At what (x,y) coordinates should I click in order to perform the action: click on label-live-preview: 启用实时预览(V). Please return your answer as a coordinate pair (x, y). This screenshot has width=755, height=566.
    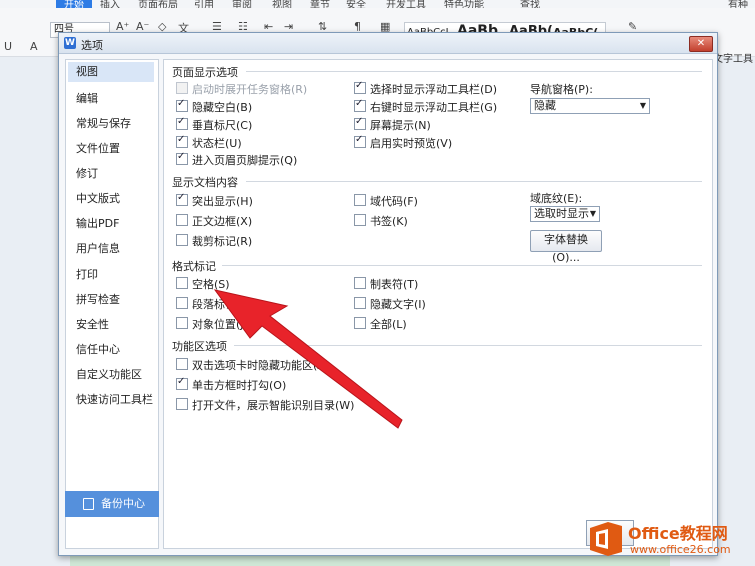
    Looking at the image, I should click on (411, 143).